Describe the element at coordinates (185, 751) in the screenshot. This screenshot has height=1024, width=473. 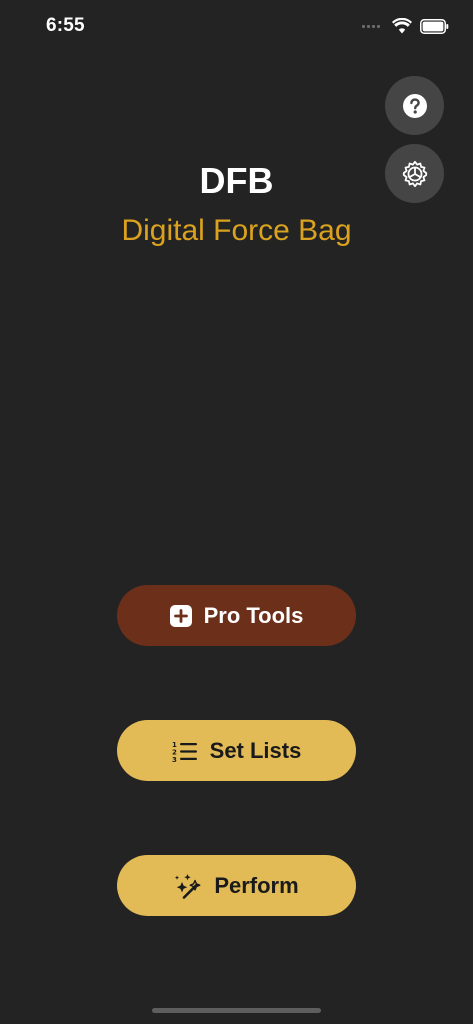
I see `numbered-list-icon: 1 2 3` at that location.